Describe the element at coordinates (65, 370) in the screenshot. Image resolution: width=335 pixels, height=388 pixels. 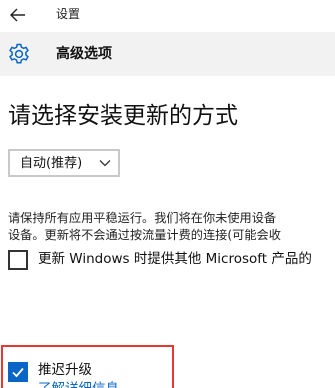
I see `defer-upgrades-label: 推迟升级` at that location.